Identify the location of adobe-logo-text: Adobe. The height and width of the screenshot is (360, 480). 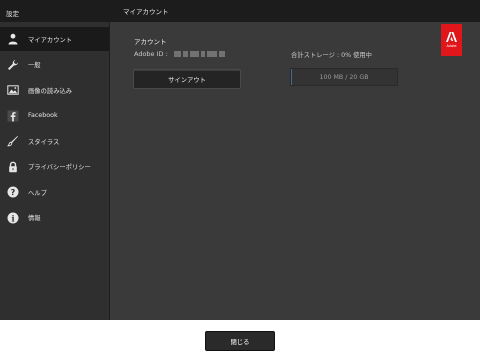
(451, 46).